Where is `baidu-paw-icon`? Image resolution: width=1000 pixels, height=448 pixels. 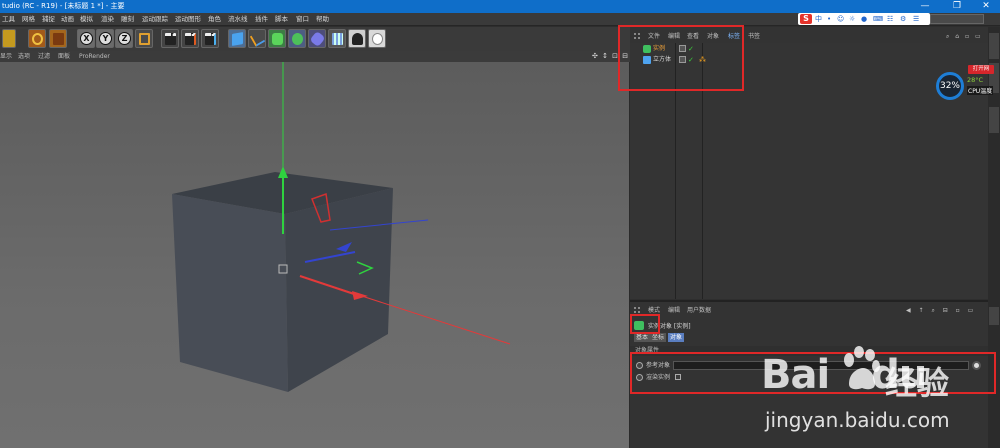
baidu-paw-icon is located at coordinates (862, 368).